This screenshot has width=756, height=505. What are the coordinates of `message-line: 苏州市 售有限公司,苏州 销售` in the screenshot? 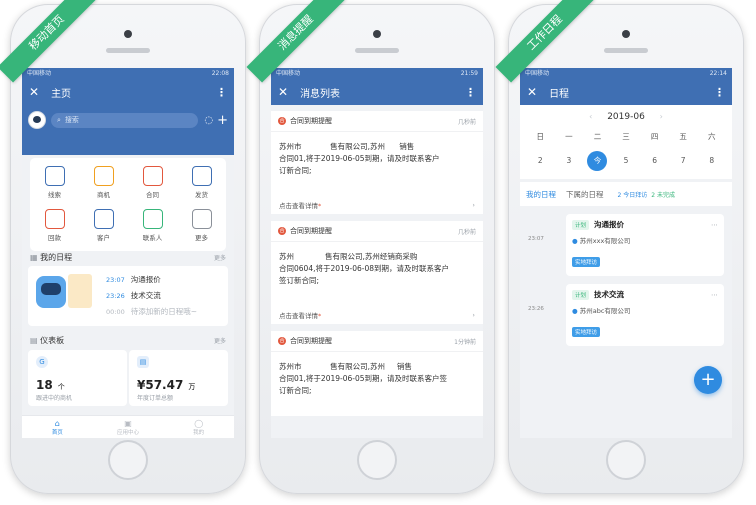 It's located at (347, 146).